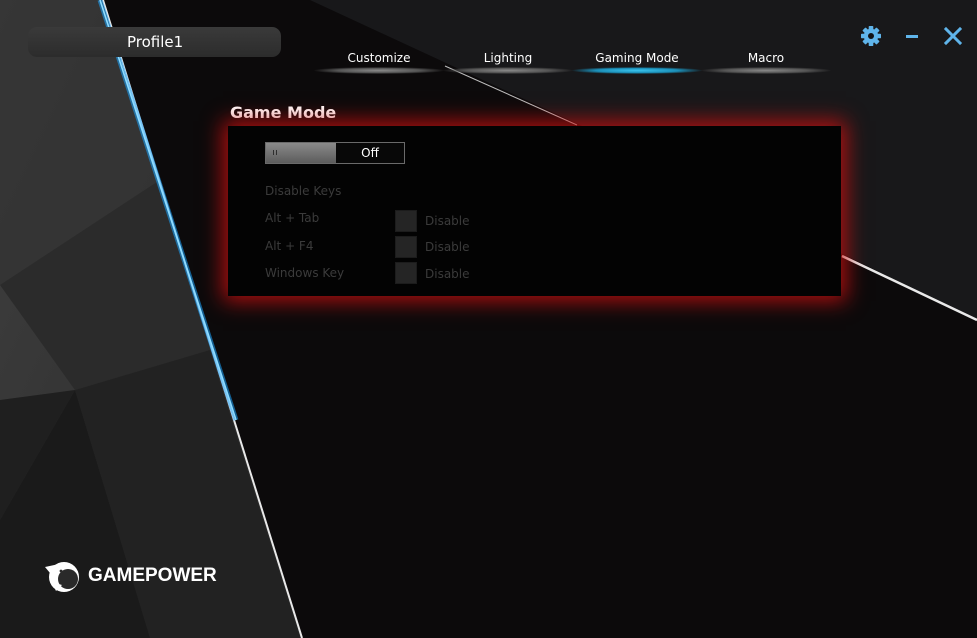  I want to click on alt-tab-checkbox, so click(406, 221).